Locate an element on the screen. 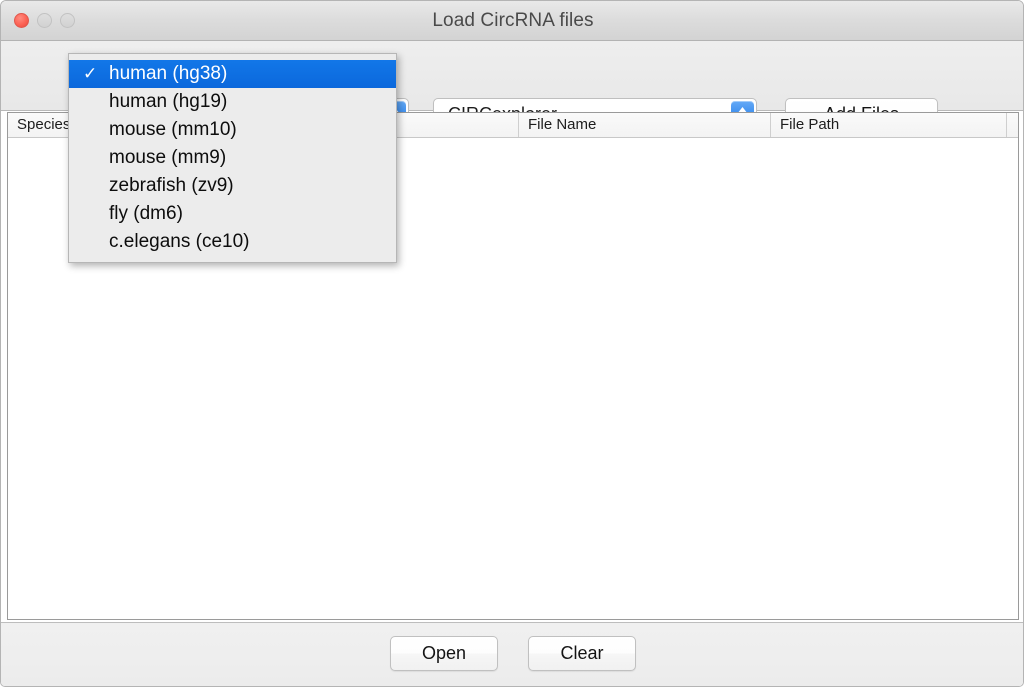 The image size is (1024, 687). window-titlebar: Load CircRNA files is located at coordinates (512, 21).